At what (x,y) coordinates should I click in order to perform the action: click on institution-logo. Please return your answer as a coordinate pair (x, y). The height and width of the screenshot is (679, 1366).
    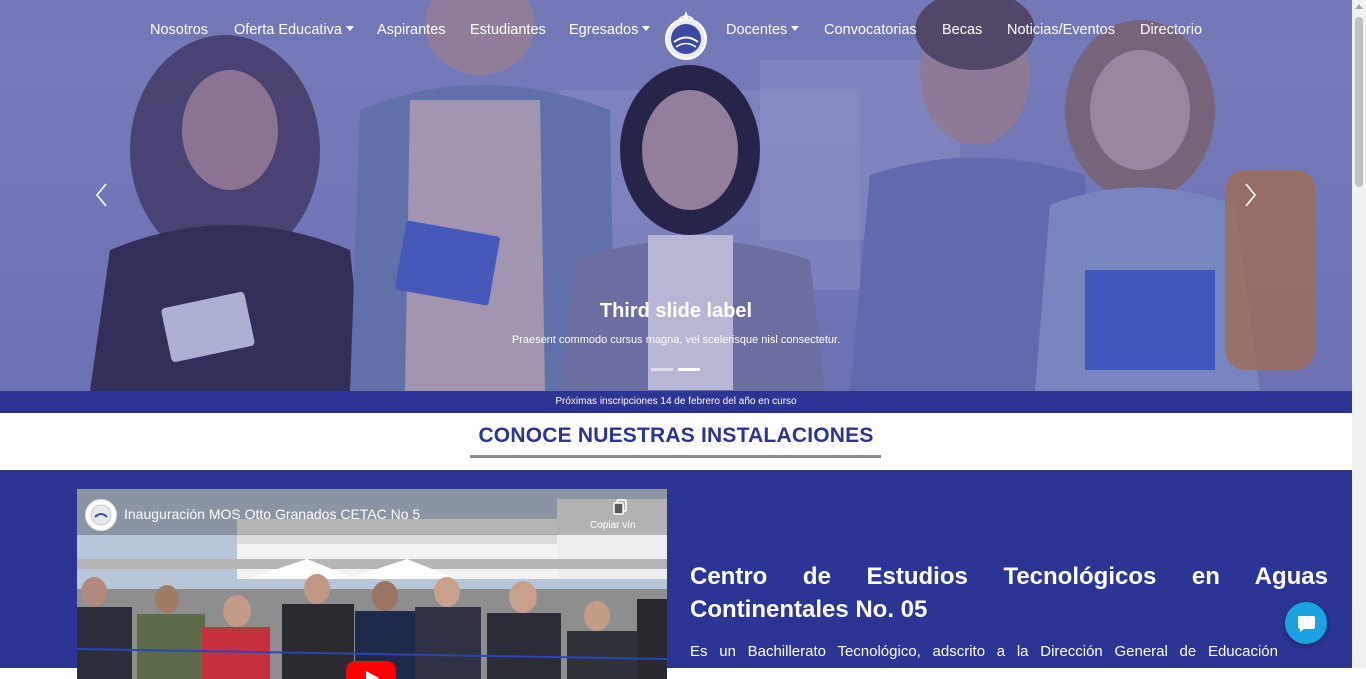
    Looking at the image, I should click on (686, 35).